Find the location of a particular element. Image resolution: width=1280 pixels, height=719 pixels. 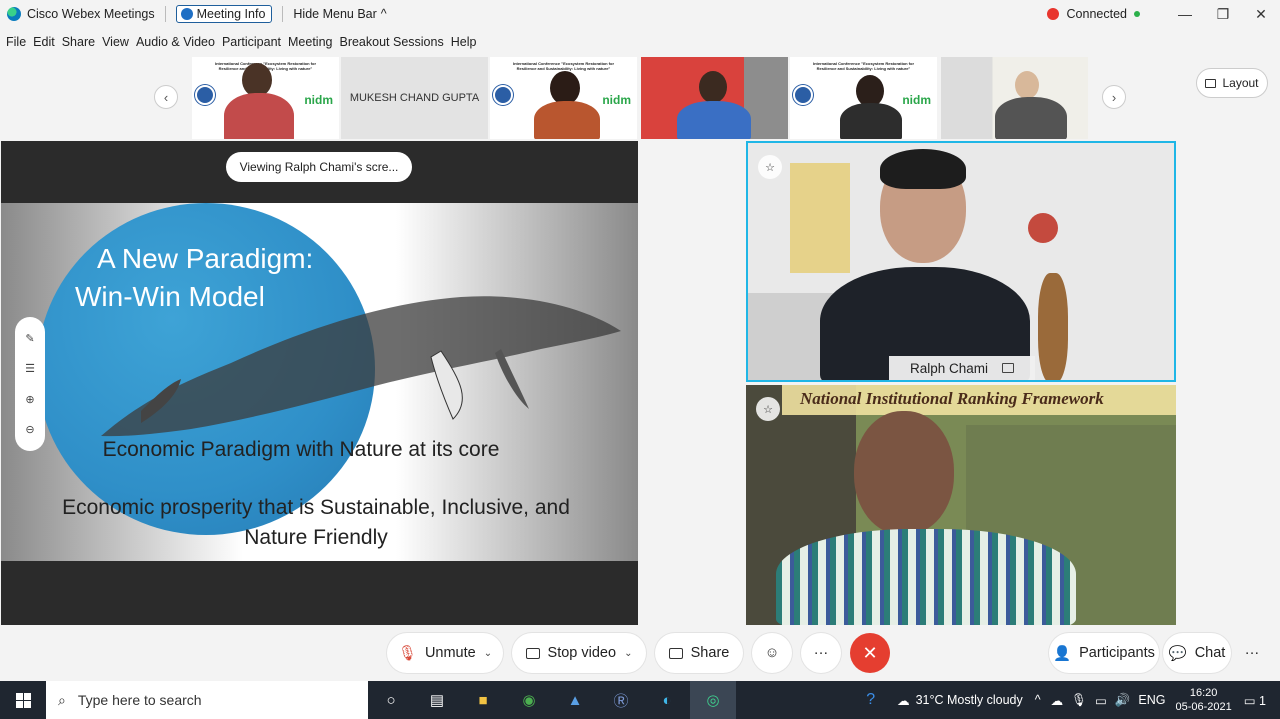

widgets-icon: ▤ is located at coordinates (437, 700).